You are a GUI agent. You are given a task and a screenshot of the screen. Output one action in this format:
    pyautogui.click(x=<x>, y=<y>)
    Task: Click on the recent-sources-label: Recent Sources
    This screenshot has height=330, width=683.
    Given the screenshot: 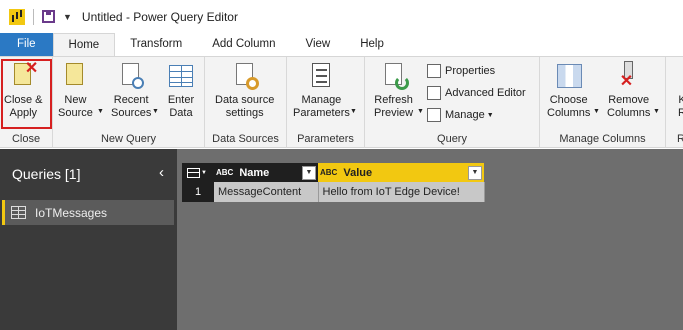 What is the action you would take?
    pyautogui.click(x=131, y=106)
    